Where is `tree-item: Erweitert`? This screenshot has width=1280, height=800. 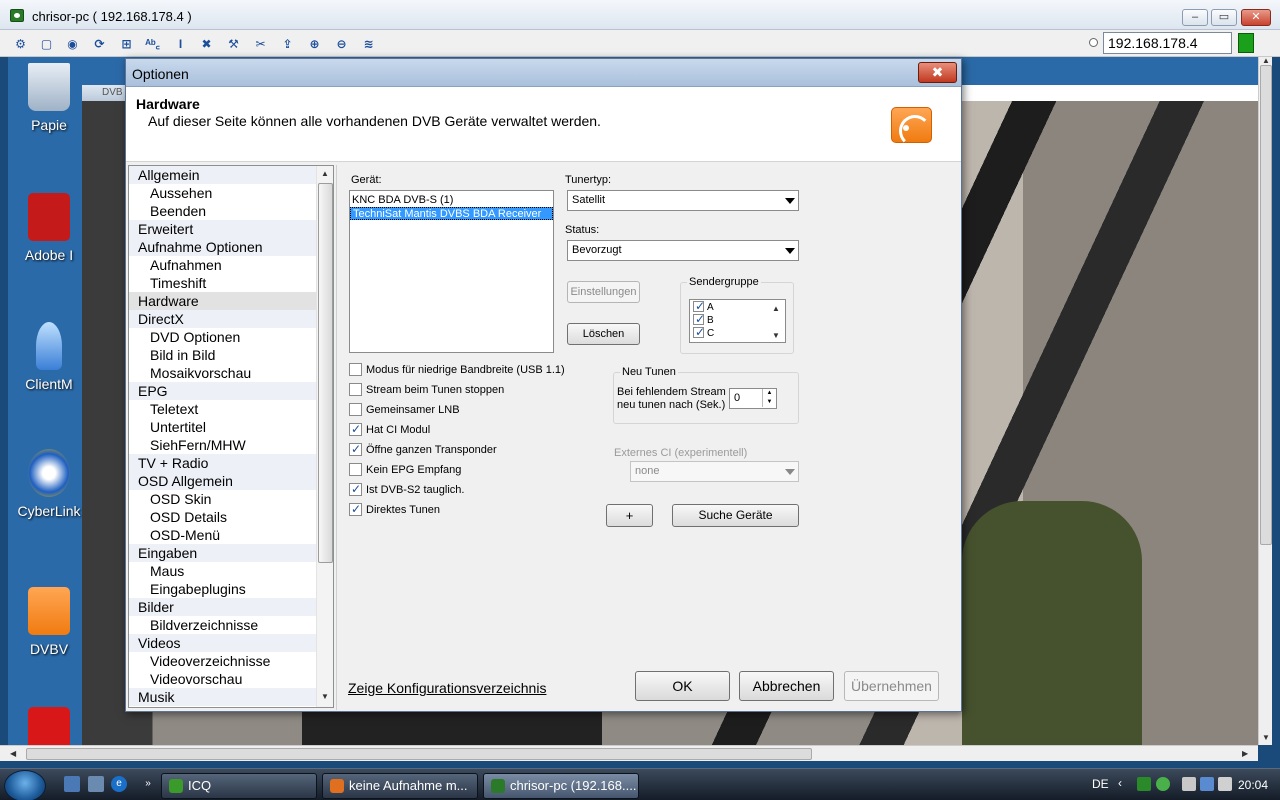 tree-item: Erweitert is located at coordinates (231, 229).